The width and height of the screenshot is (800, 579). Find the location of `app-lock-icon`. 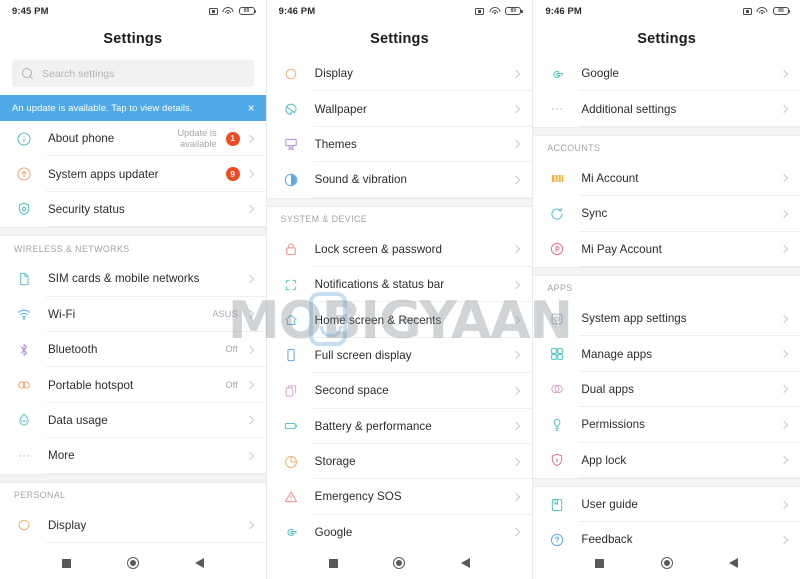

app-lock-icon is located at coordinates (557, 460).